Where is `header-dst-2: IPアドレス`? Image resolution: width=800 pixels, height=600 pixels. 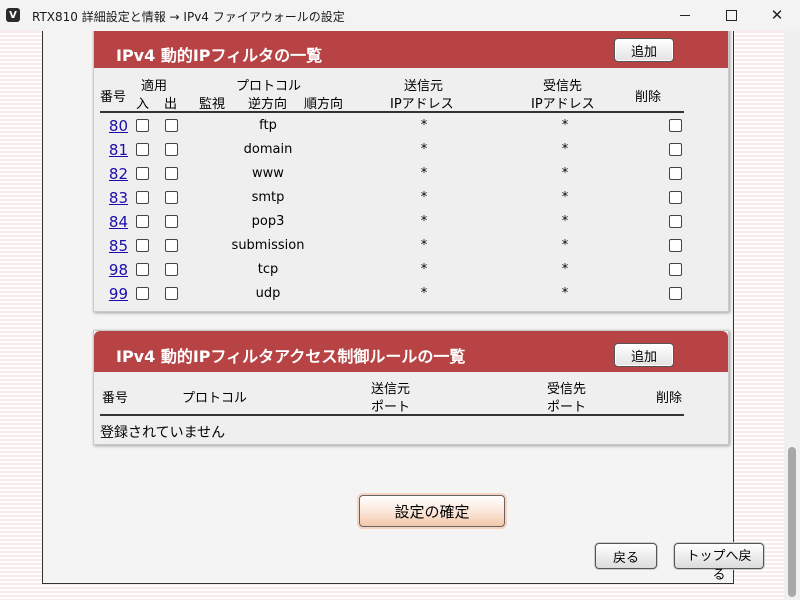
header-dst-2: IPアドレス is located at coordinates (563, 104).